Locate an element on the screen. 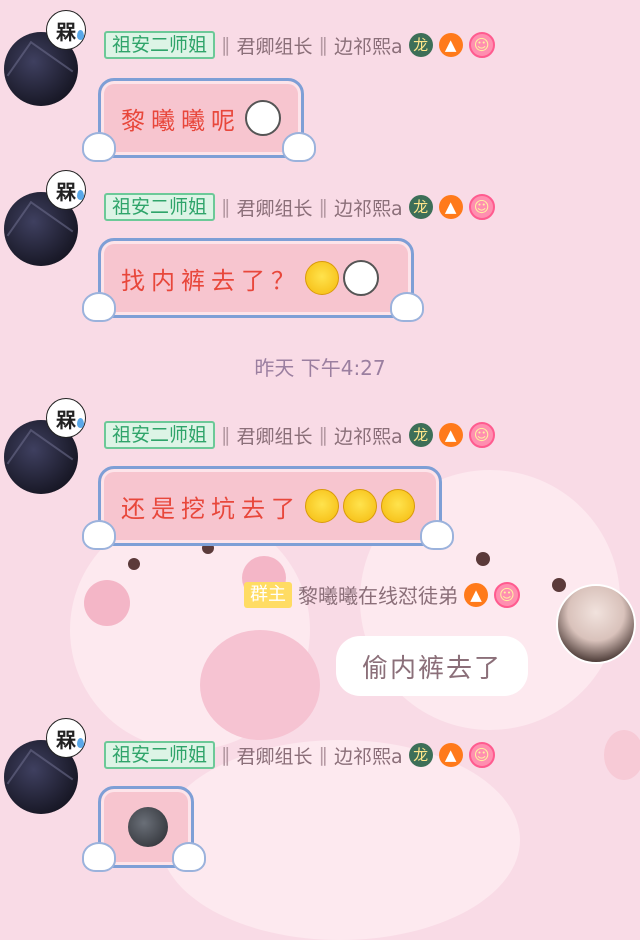 This screenshot has width=640, height=940. owner-name: 黎曦曦在线怼徒弟 is located at coordinates (378, 594).